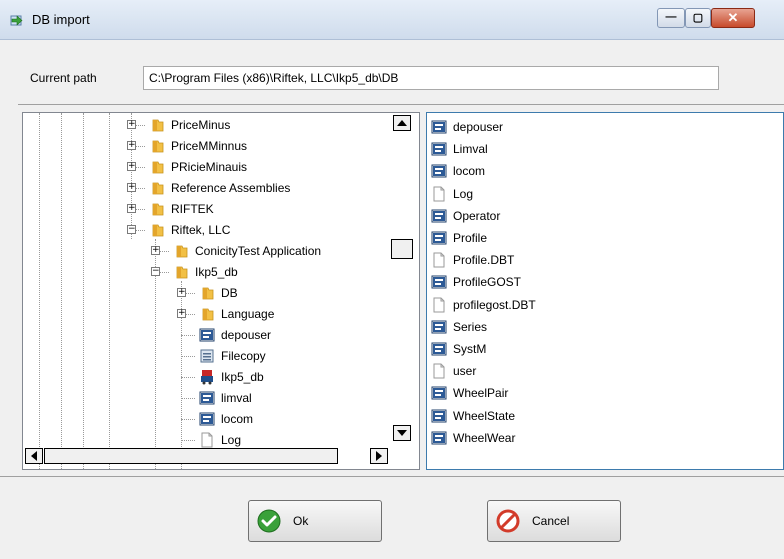 The width and height of the screenshot is (784, 559). What do you see at coordinates (470, 326) in the screenshot?
I see `file-list-item-label: Series` at bounding box center [470, 326].